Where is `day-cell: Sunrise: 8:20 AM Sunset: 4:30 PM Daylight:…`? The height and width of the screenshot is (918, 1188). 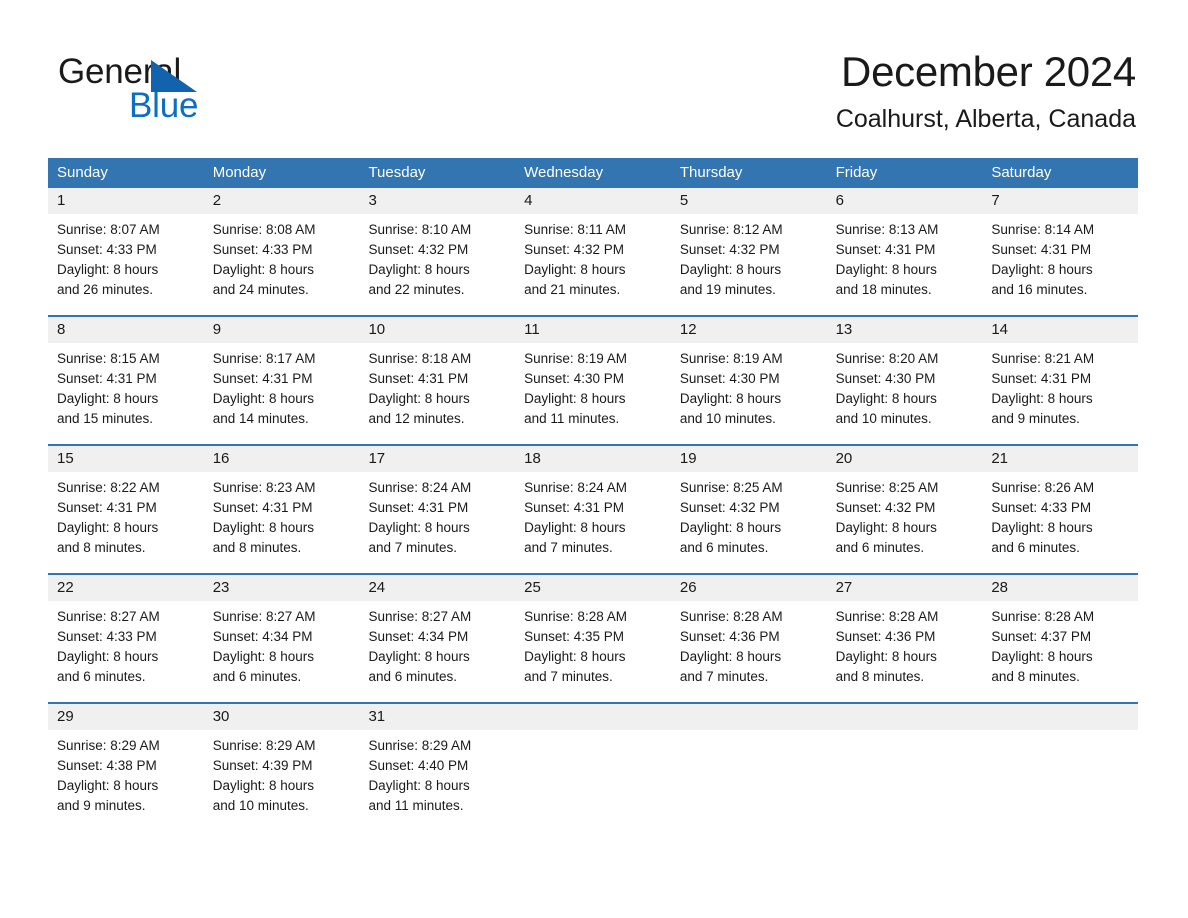 day-cell: Sunrise: 8:20 AM Sunset: 4:30 PM Daylight:… is located at coordinates (905, 388).